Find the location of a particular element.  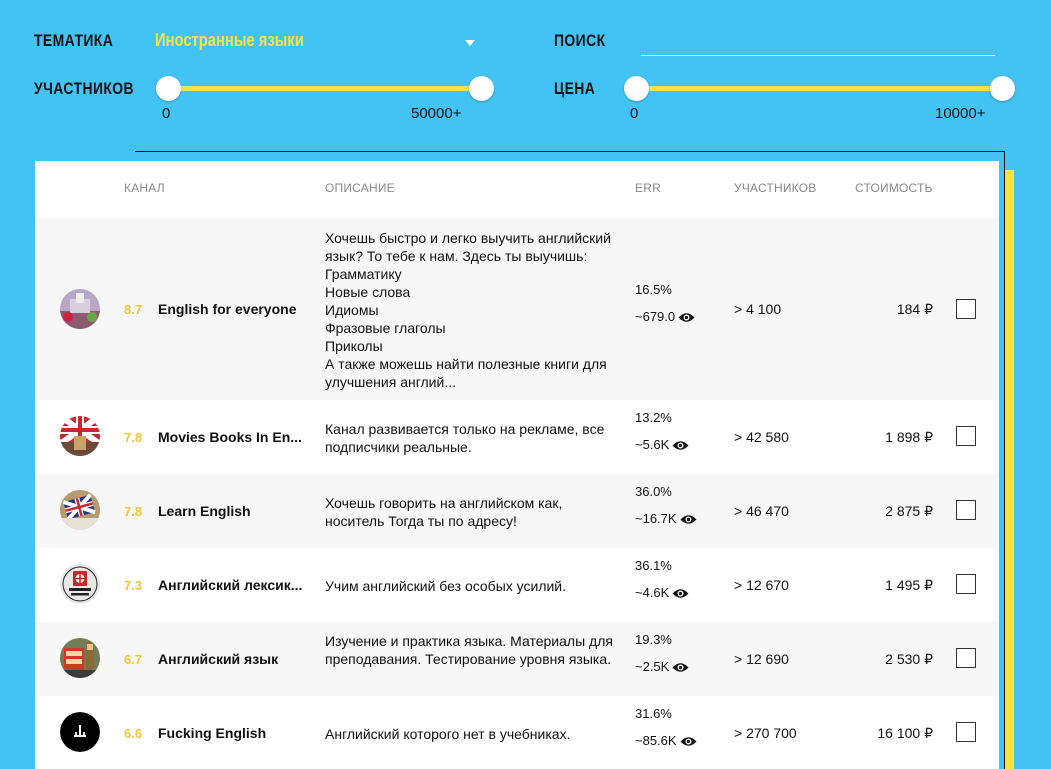

channel-members: > 42 580 is located at coordinates (761, 437).